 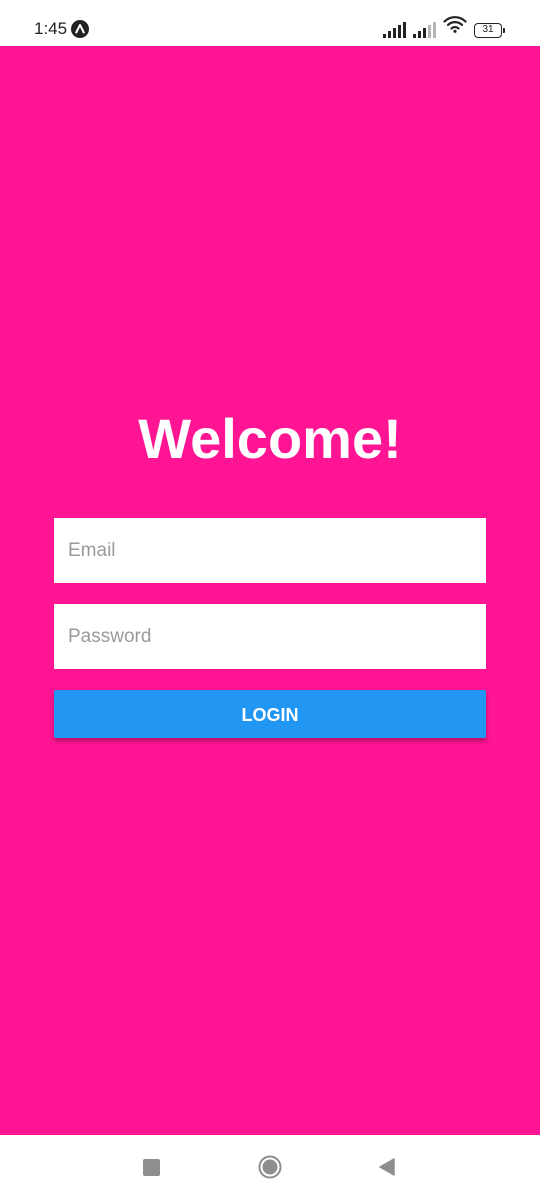 I want to click on welcome-title: Welcome!, so click(x=270, y=438).